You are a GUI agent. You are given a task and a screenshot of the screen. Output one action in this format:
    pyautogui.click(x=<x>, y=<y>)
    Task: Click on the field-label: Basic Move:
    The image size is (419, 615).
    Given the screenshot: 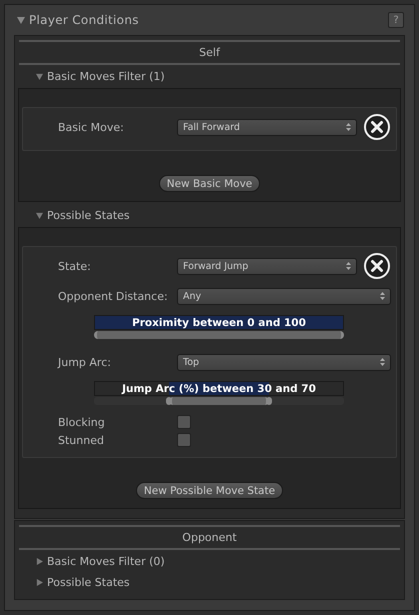 What is the action you would take?
    pyautogui.click(x=91, y=127)
    